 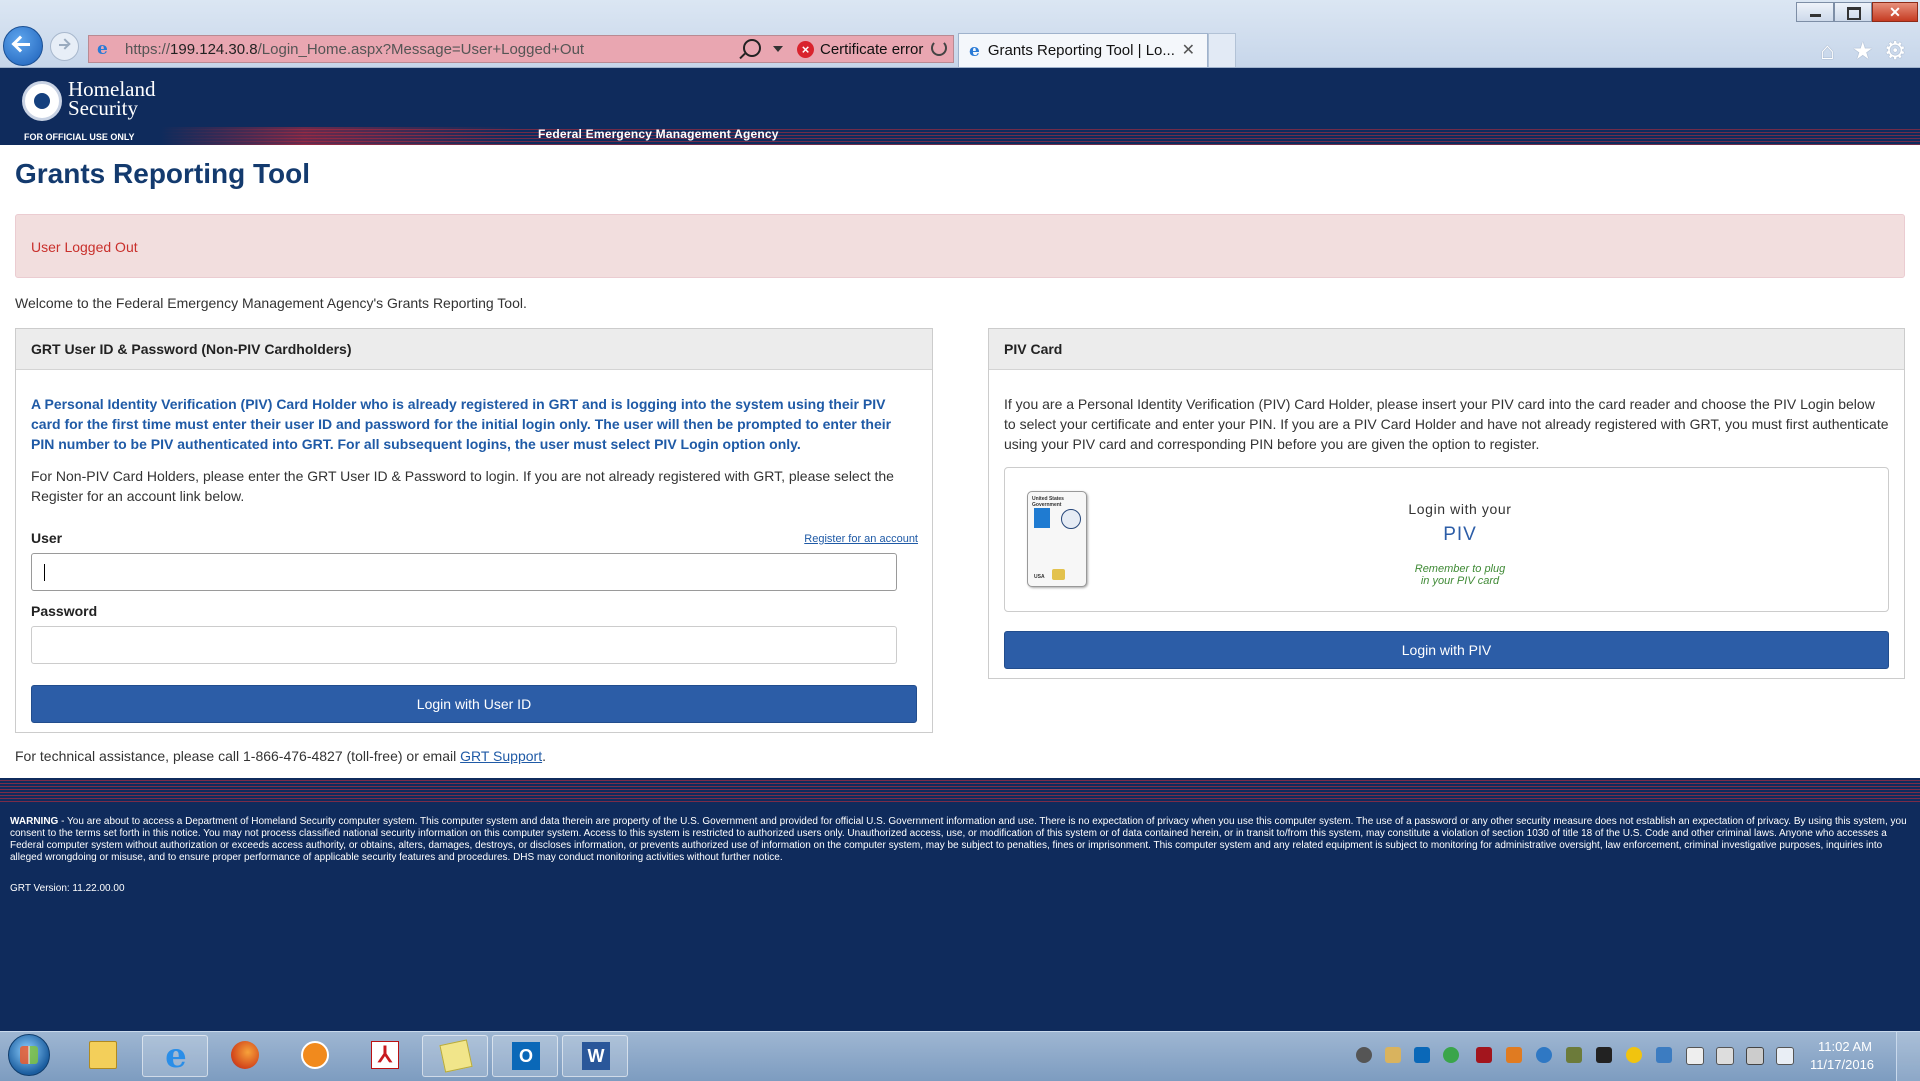 I want to click on close-tab-icon: ✕, so click(x=1188, y=50).